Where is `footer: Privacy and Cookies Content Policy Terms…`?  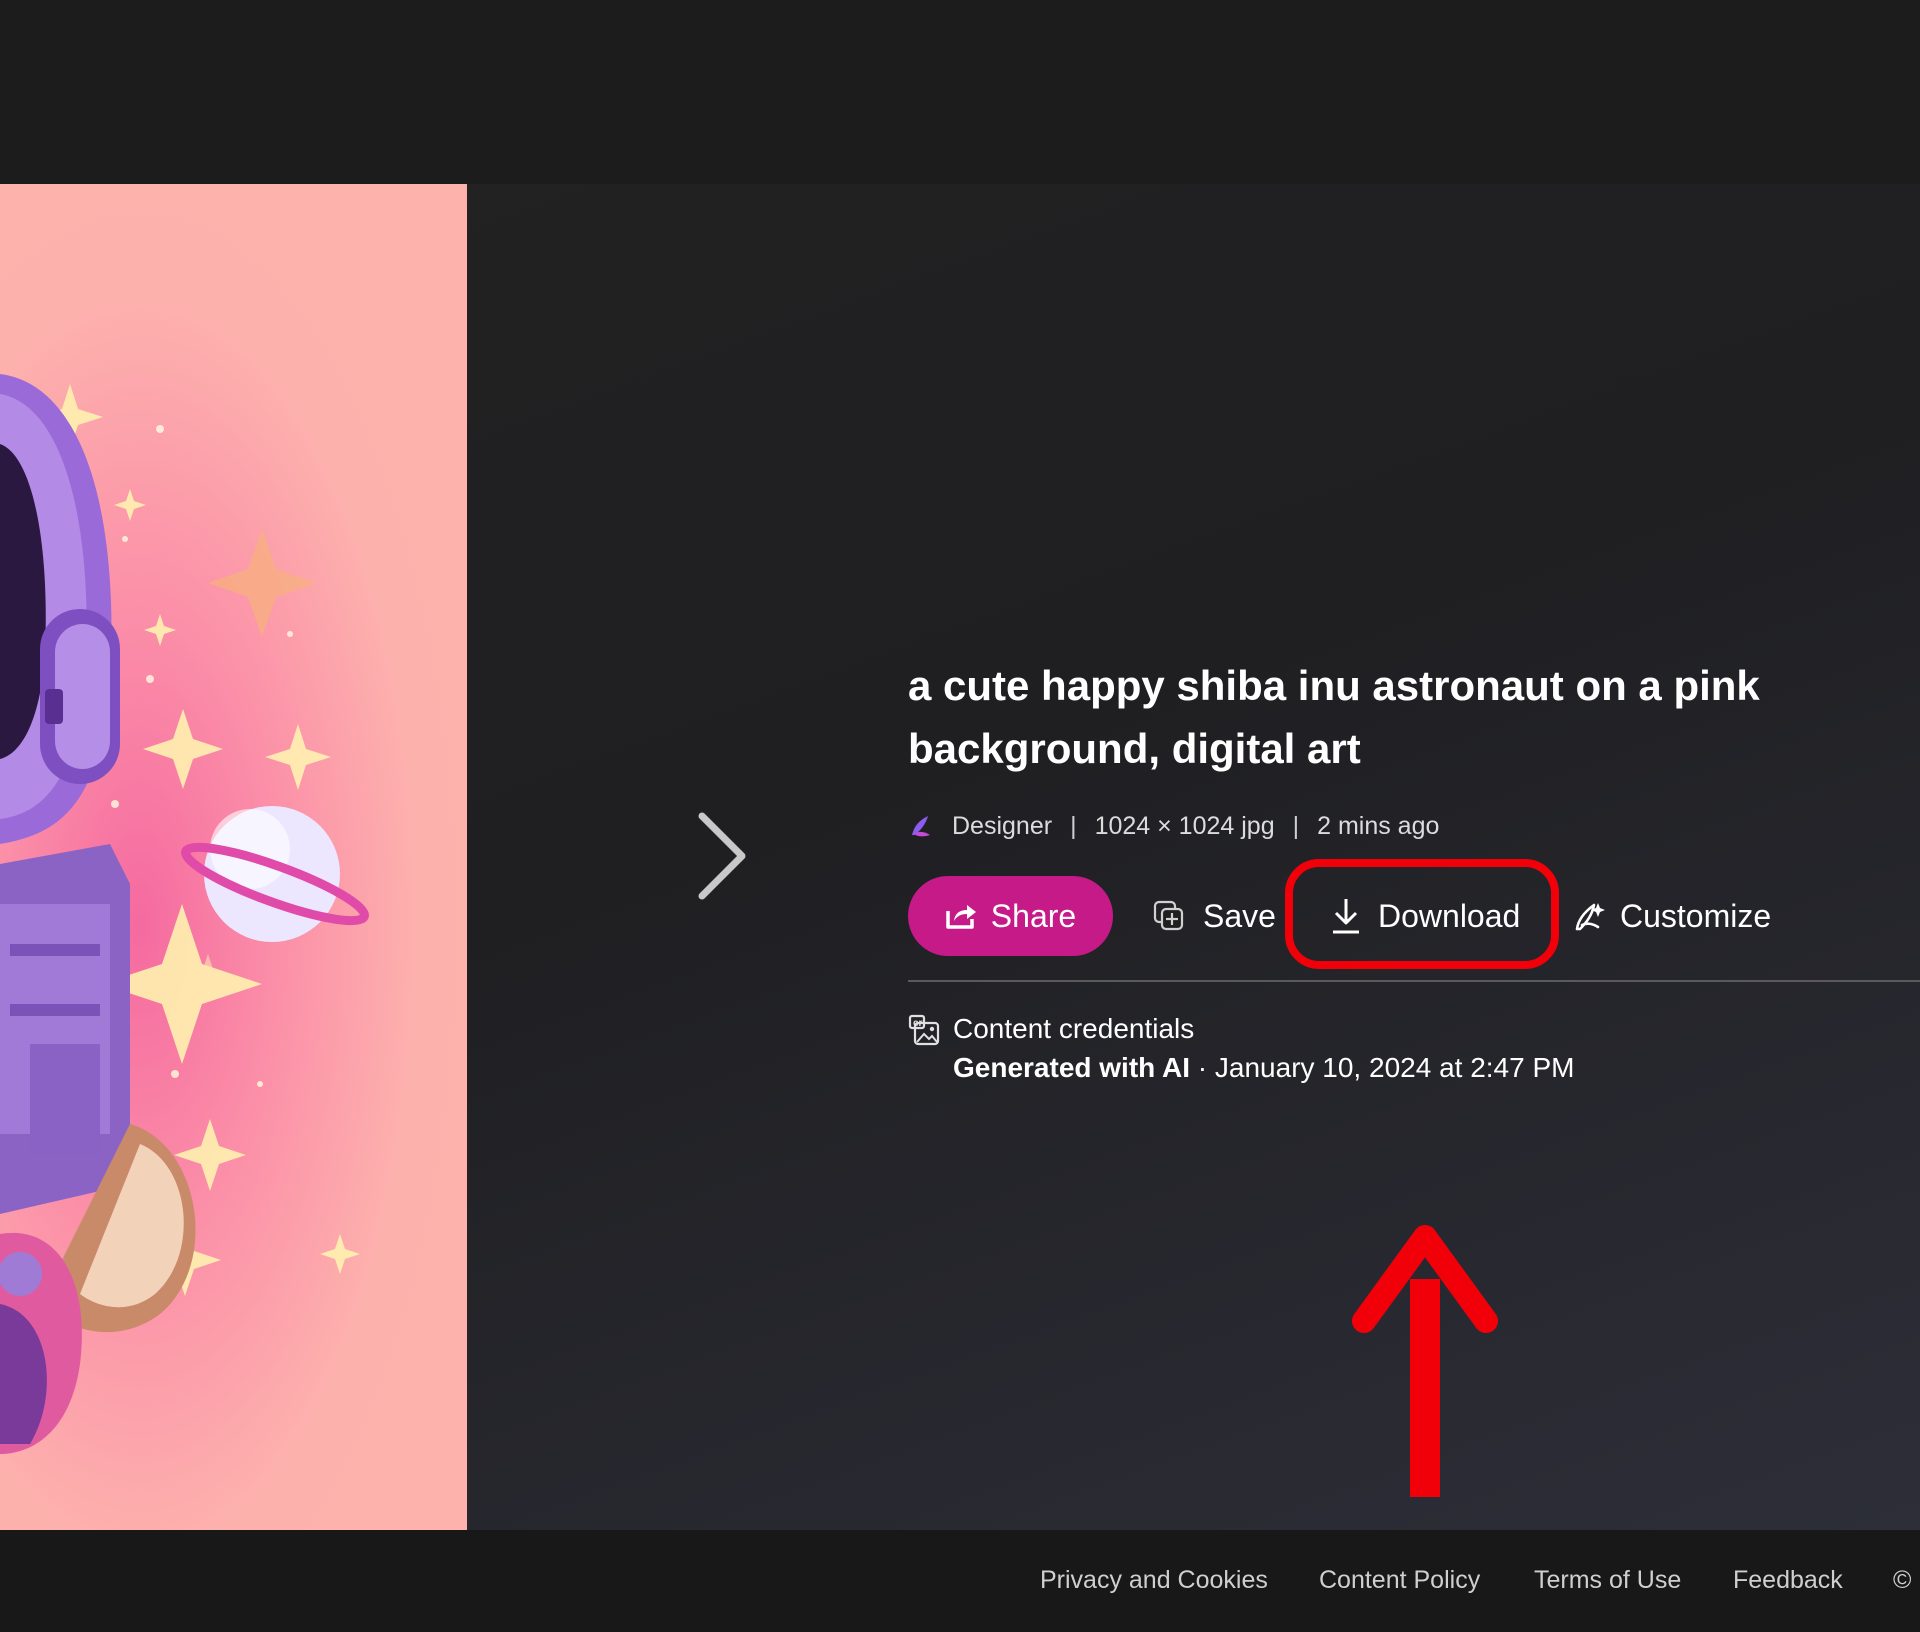
footer: Privacy and Cookies Content Policy Terms… is located at coordinates (960, 1581).